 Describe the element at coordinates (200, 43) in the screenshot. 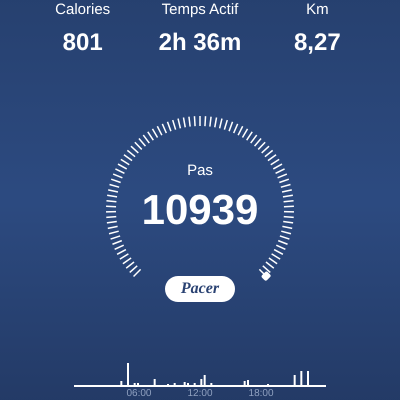

I see `stat-value: 2h 36m` at that location.